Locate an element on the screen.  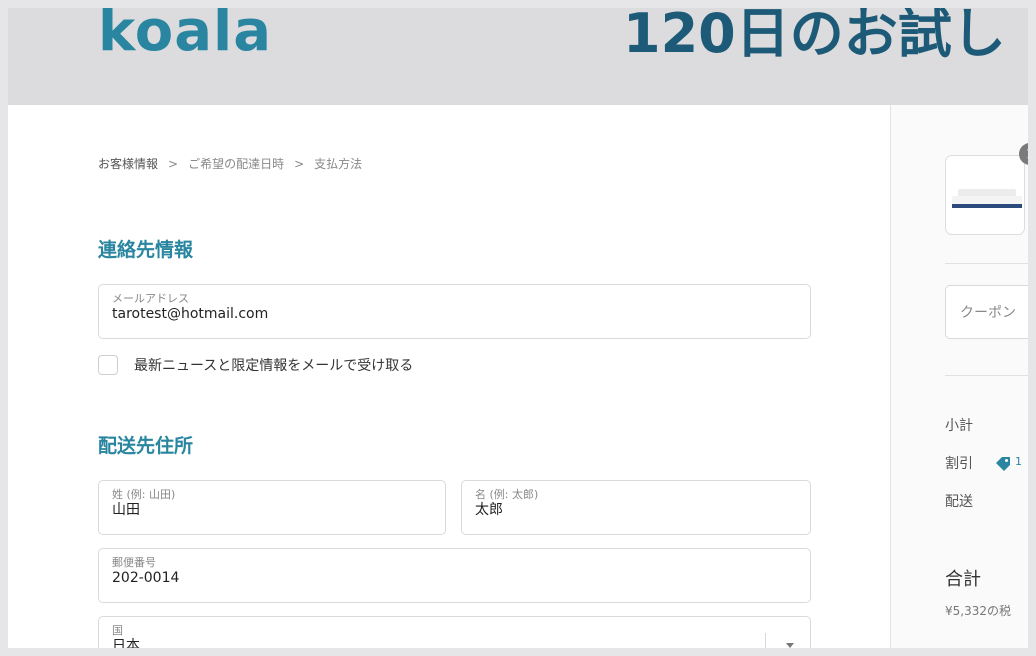
shipping-label: 配送 is located at coordinates (959, 502).